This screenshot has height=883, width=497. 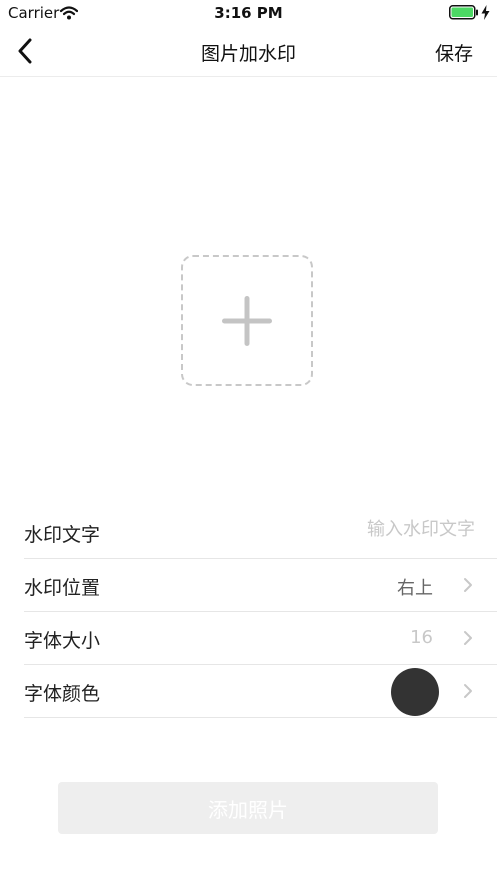 I want to click on watermark-text-row: 水印文字, so click(x=260, y=532).